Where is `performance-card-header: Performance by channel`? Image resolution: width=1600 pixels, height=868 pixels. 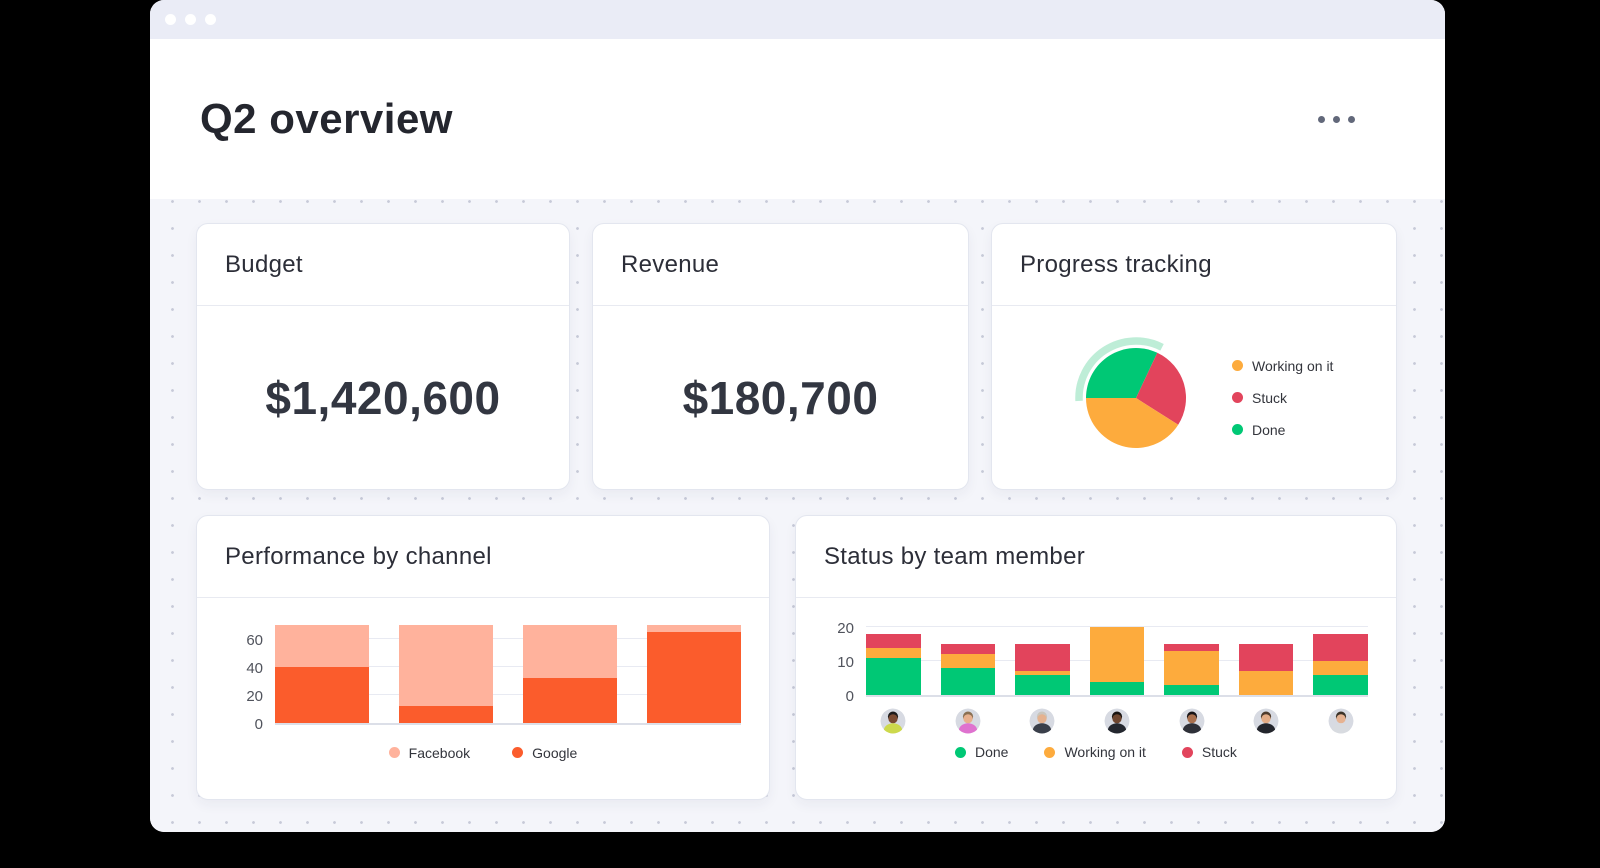 performance-card-header: Performance by channel is located at coordinates (483, 557).